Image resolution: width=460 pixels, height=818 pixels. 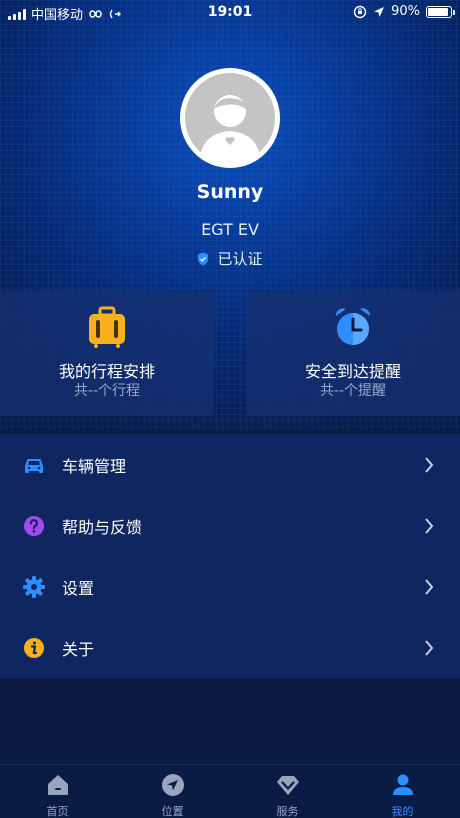 I want to click on gear-icon, so click(x=34, y=586).